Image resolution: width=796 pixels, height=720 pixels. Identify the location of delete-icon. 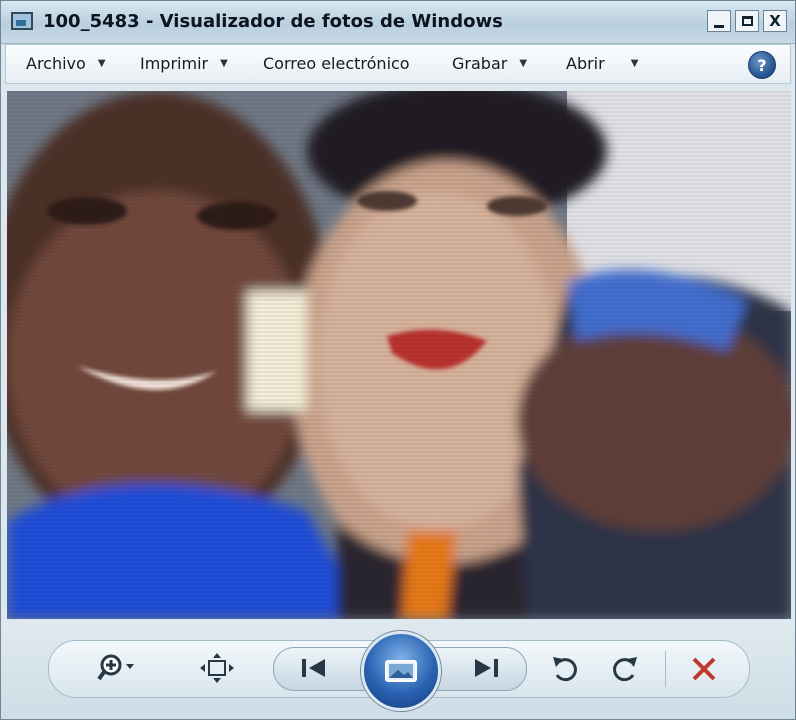
(704, 669).